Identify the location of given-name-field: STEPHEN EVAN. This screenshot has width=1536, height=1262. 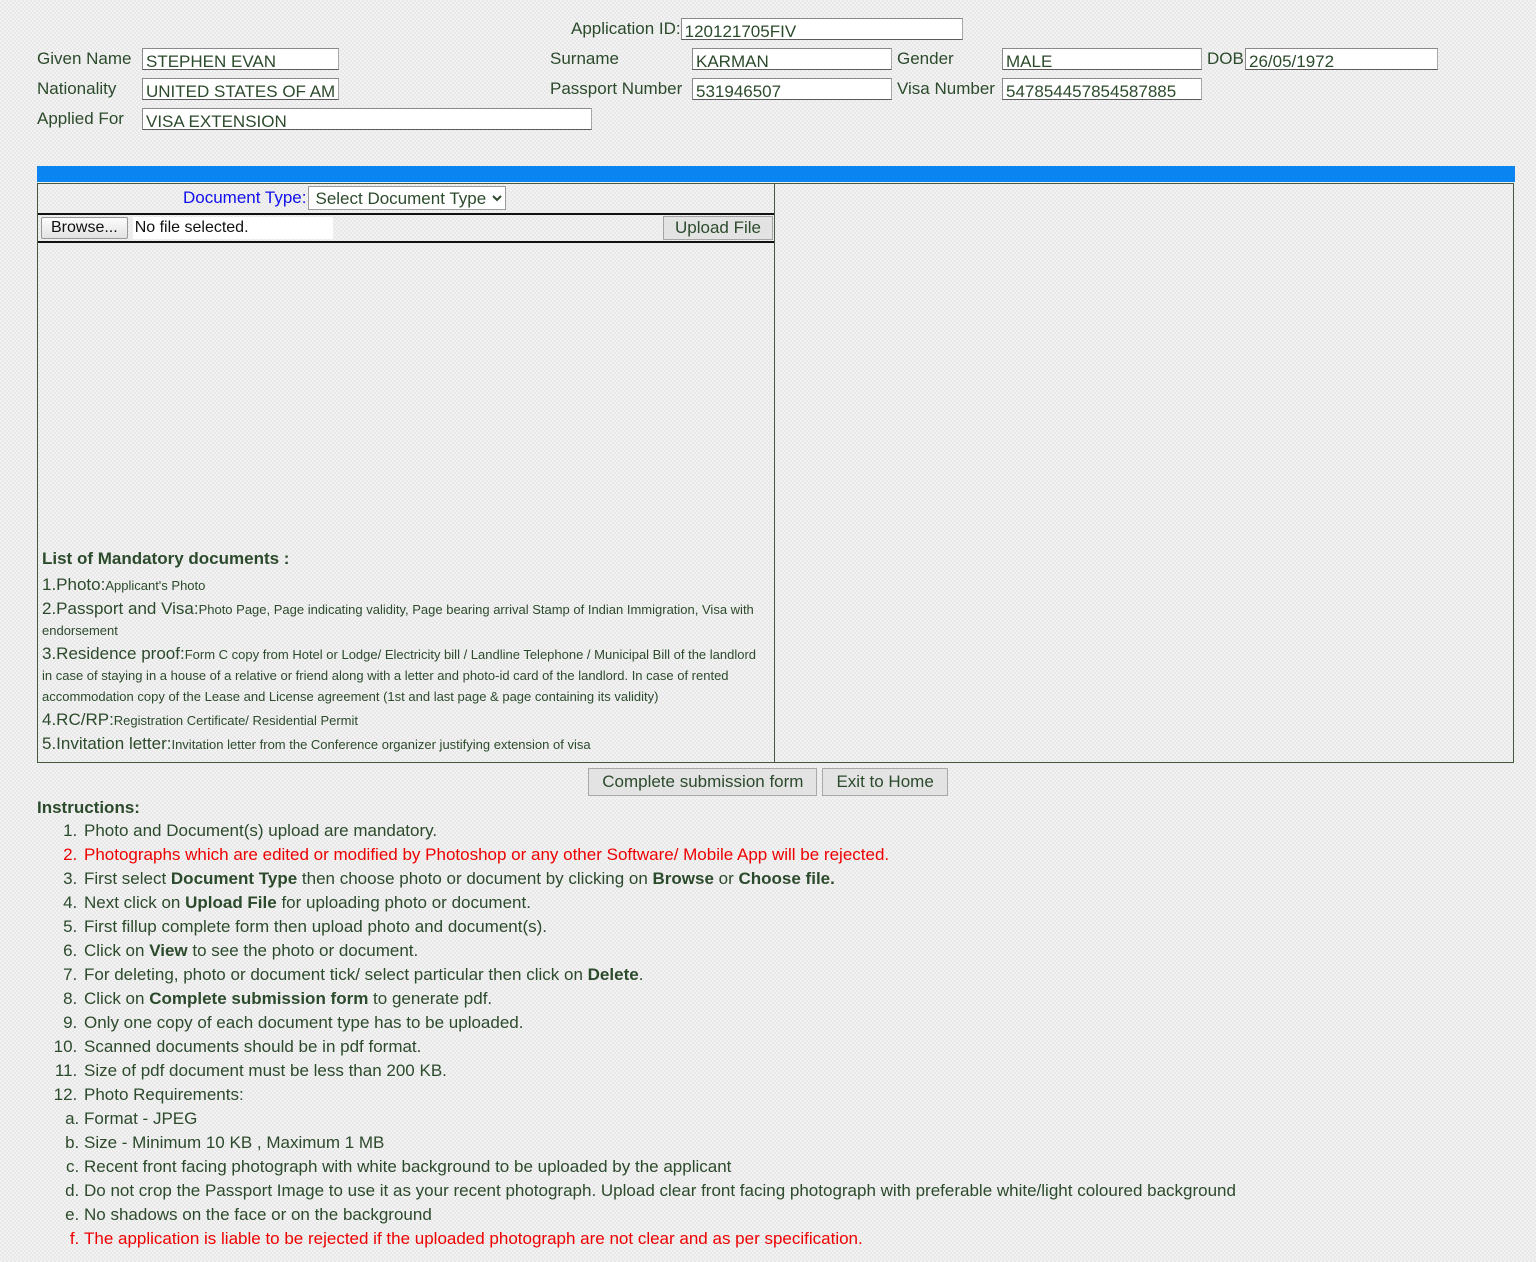
(240, 59).